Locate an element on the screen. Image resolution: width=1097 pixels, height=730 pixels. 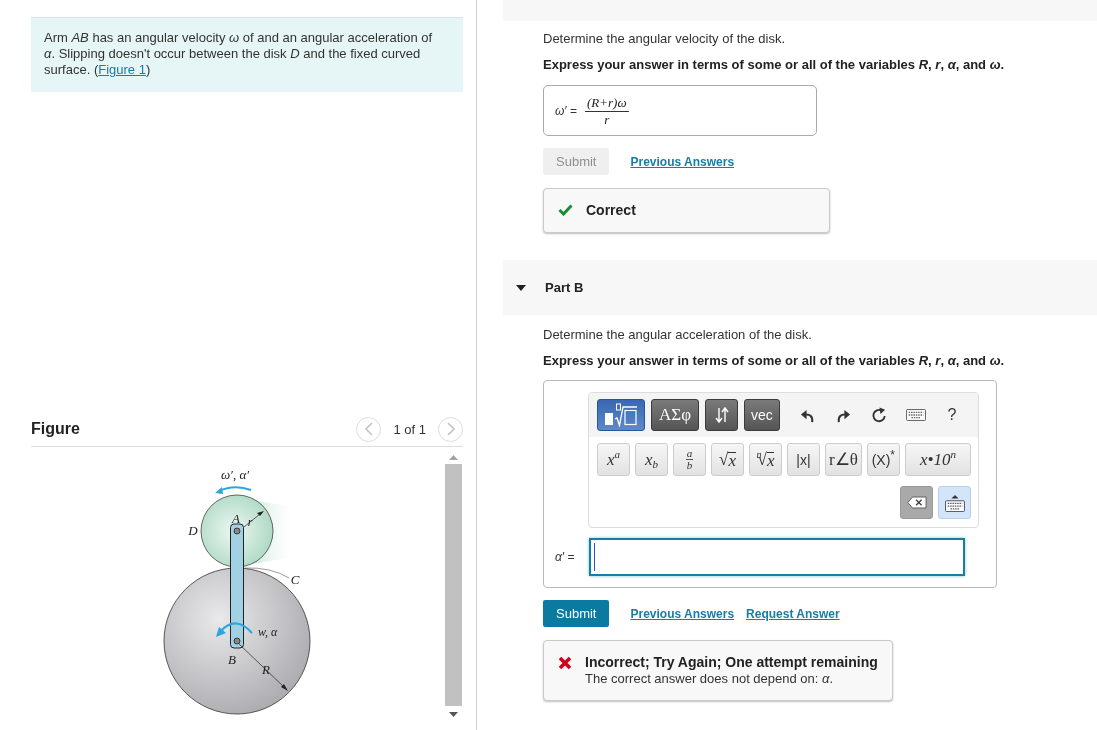
keyboard-toggle-button is located at coordinates (954, 502).